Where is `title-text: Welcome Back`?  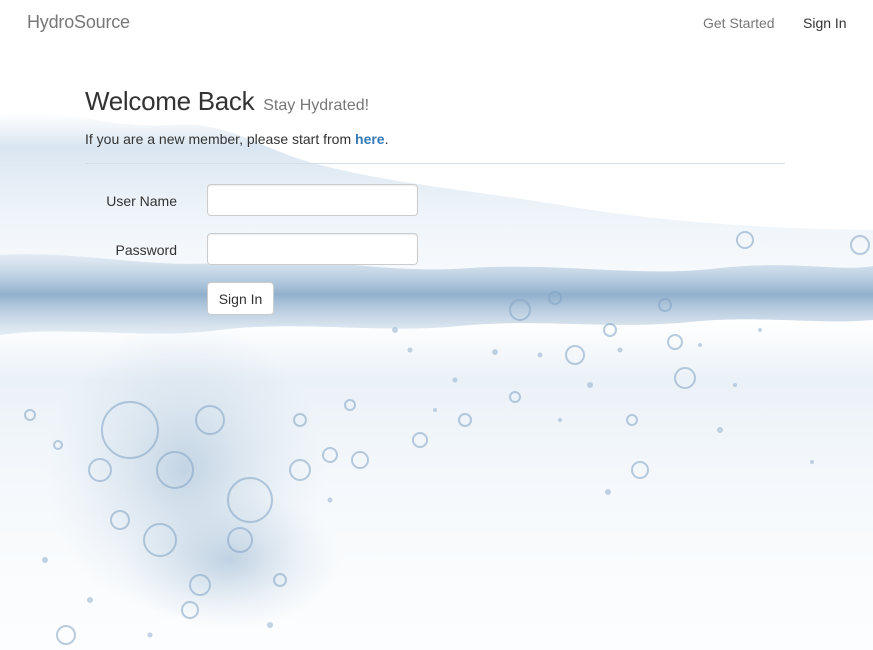
title-text: Welcome Back is located at coordinates (170, 101).